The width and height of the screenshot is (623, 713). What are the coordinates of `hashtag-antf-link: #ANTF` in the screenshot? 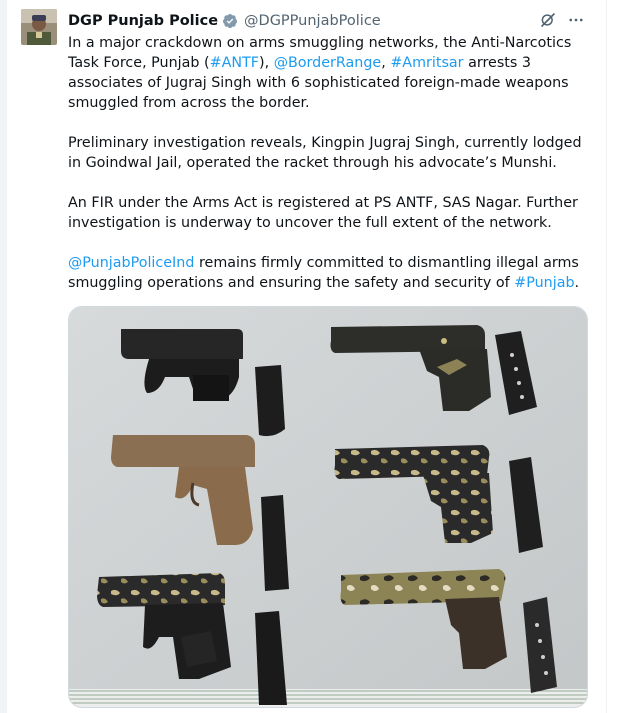 It's located at (234, 63).